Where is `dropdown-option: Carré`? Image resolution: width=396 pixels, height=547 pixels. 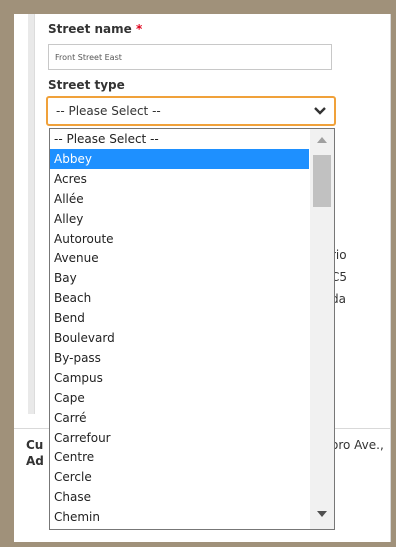
dropdown-option: Carré is located at coordinates (179, 418).